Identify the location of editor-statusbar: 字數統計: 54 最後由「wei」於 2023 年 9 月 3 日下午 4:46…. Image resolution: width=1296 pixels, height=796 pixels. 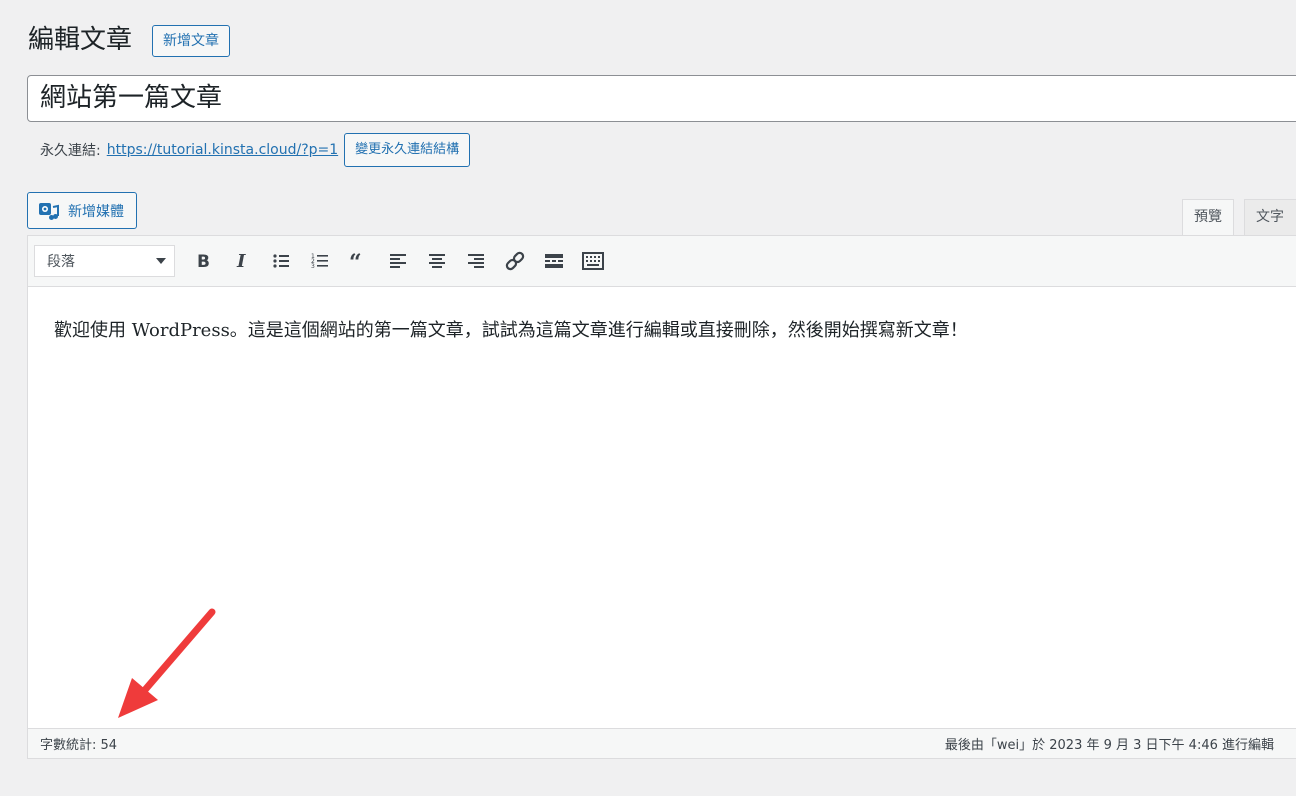
(662, 743).